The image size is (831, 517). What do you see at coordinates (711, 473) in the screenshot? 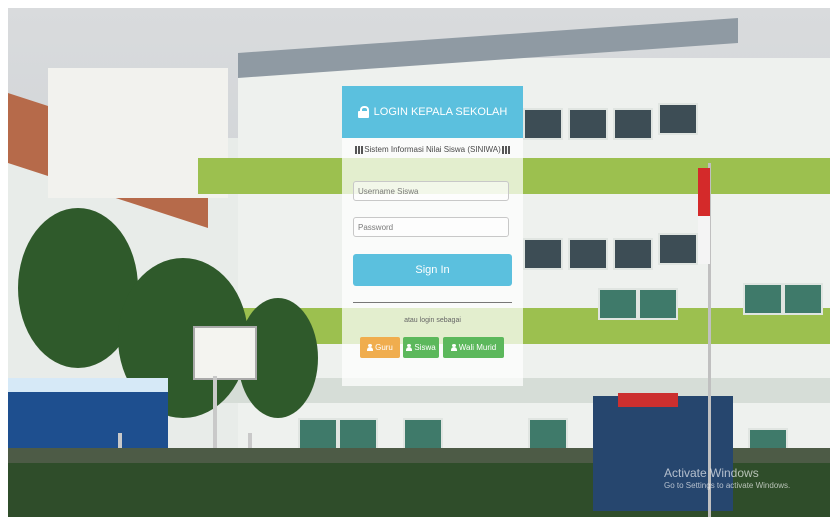
I see `activate-windows-title: Activate Windows` at bounding box center [711, 473].